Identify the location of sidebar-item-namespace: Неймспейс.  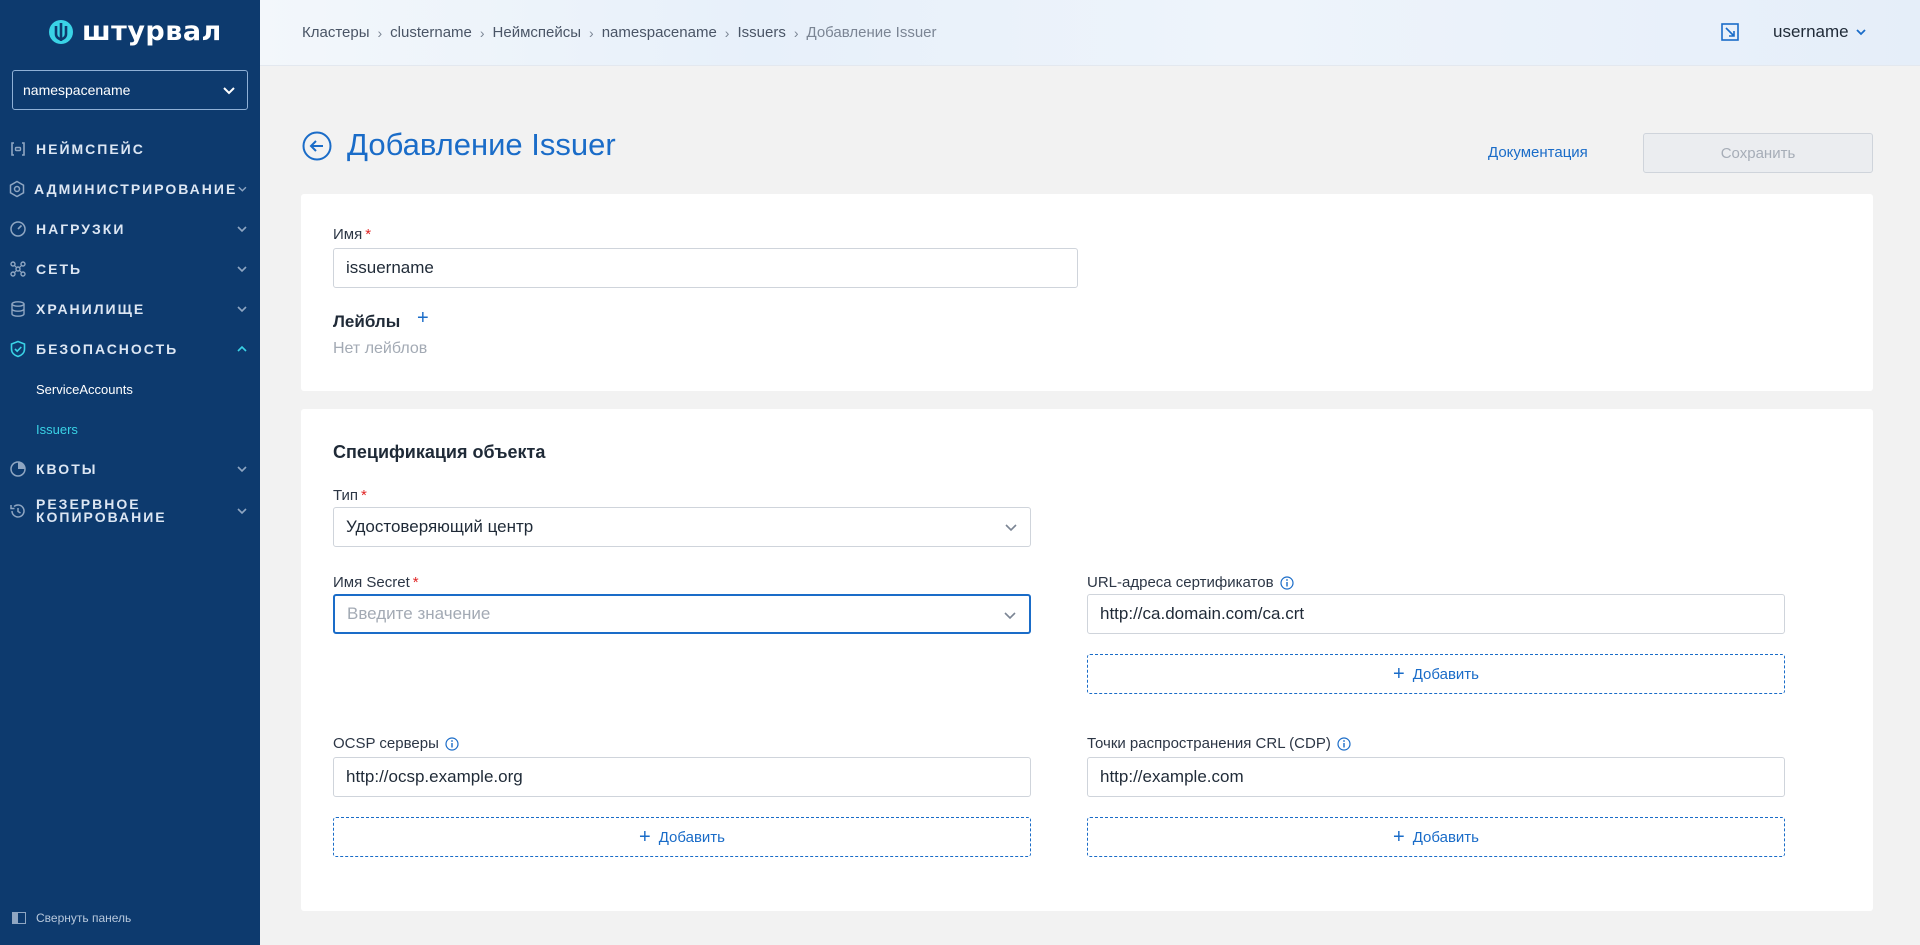
(130, 149).